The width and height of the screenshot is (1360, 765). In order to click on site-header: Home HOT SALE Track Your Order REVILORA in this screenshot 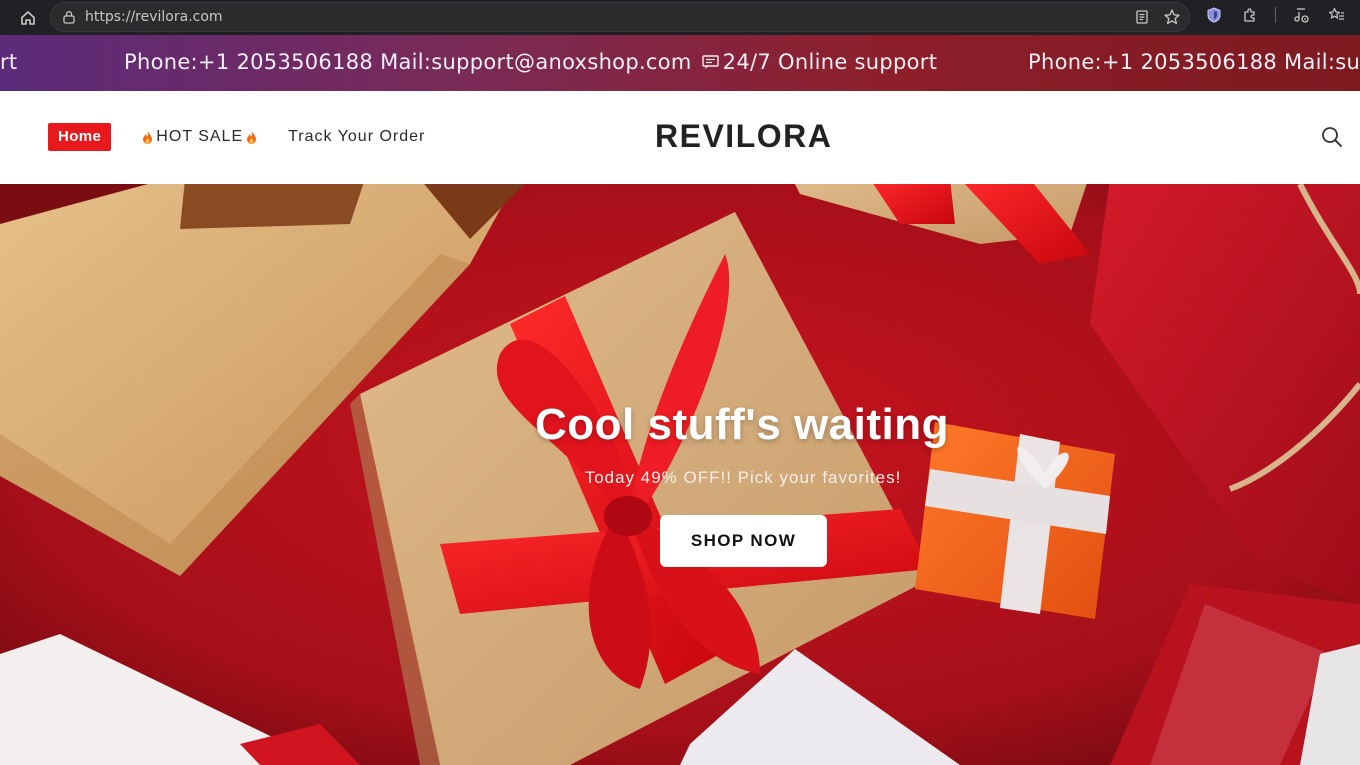, I will do `click(680, 137)`.